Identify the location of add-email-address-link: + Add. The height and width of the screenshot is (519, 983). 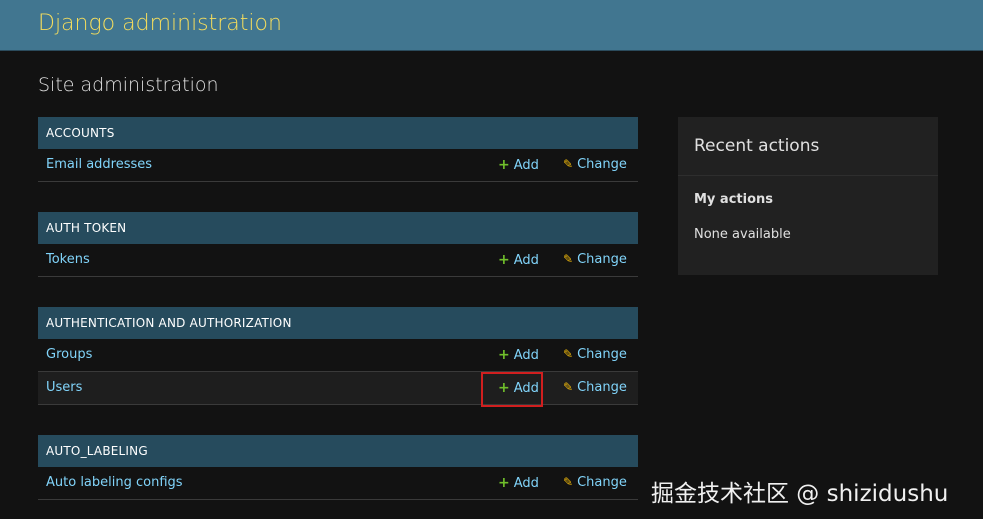
(518, 165).